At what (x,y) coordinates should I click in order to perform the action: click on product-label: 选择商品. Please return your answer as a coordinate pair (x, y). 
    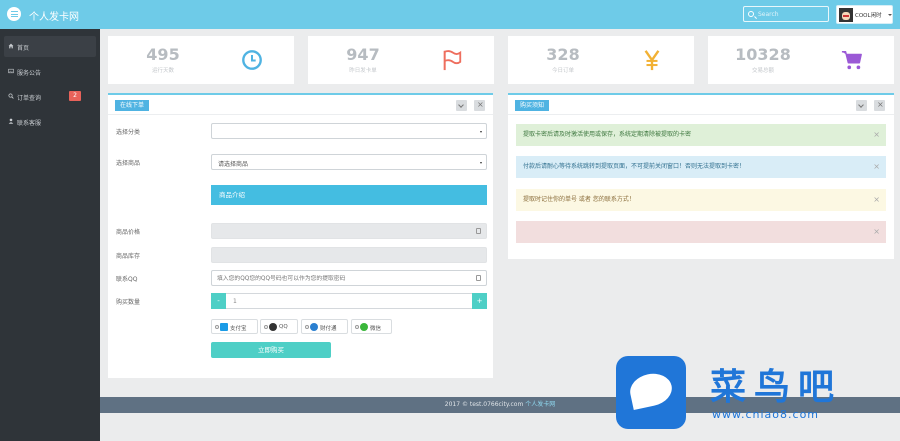
    Looking at the image, I should click on (128, 163).